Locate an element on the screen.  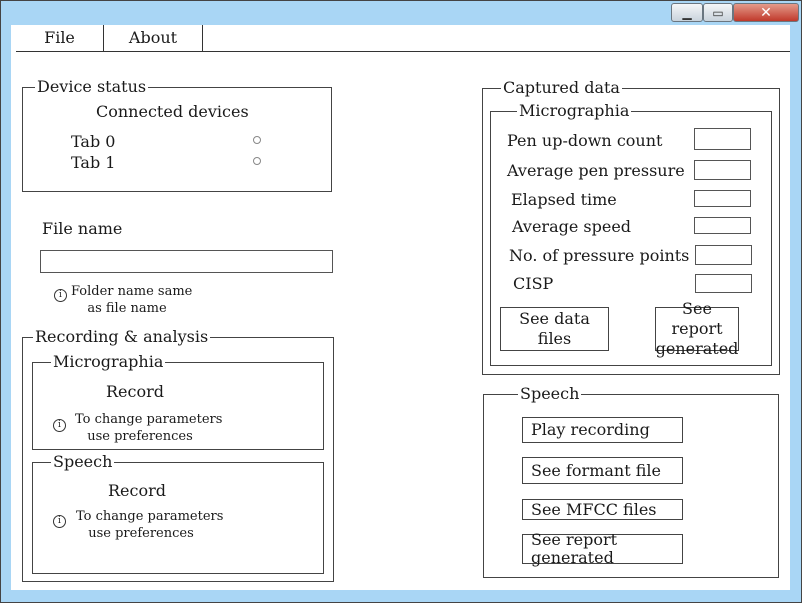
title-bar: ▁ ▭ ✕ is located at coordinates (401, 13).